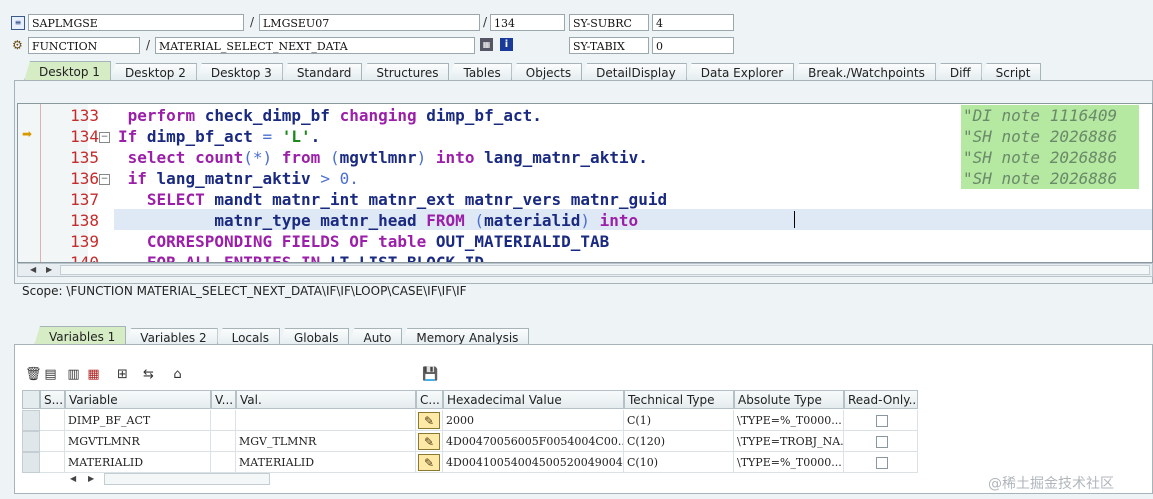 The height and width of the screenshot is (499, 1153). What do you see at coordinates (27, 134) in the screenshot?
I see `current-line-arrow-icon: ➡` at bounding box center [27, 134].